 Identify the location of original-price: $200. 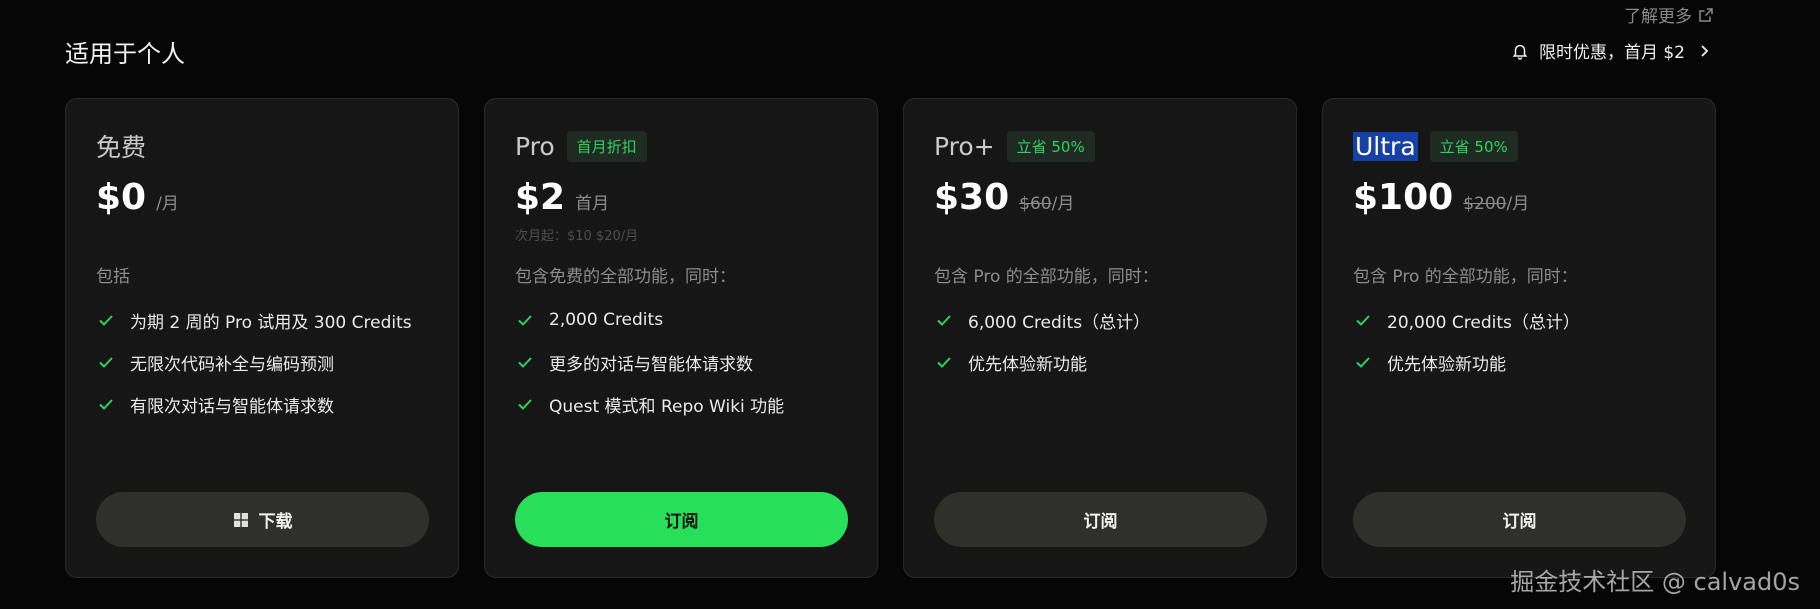
(1485, 204).